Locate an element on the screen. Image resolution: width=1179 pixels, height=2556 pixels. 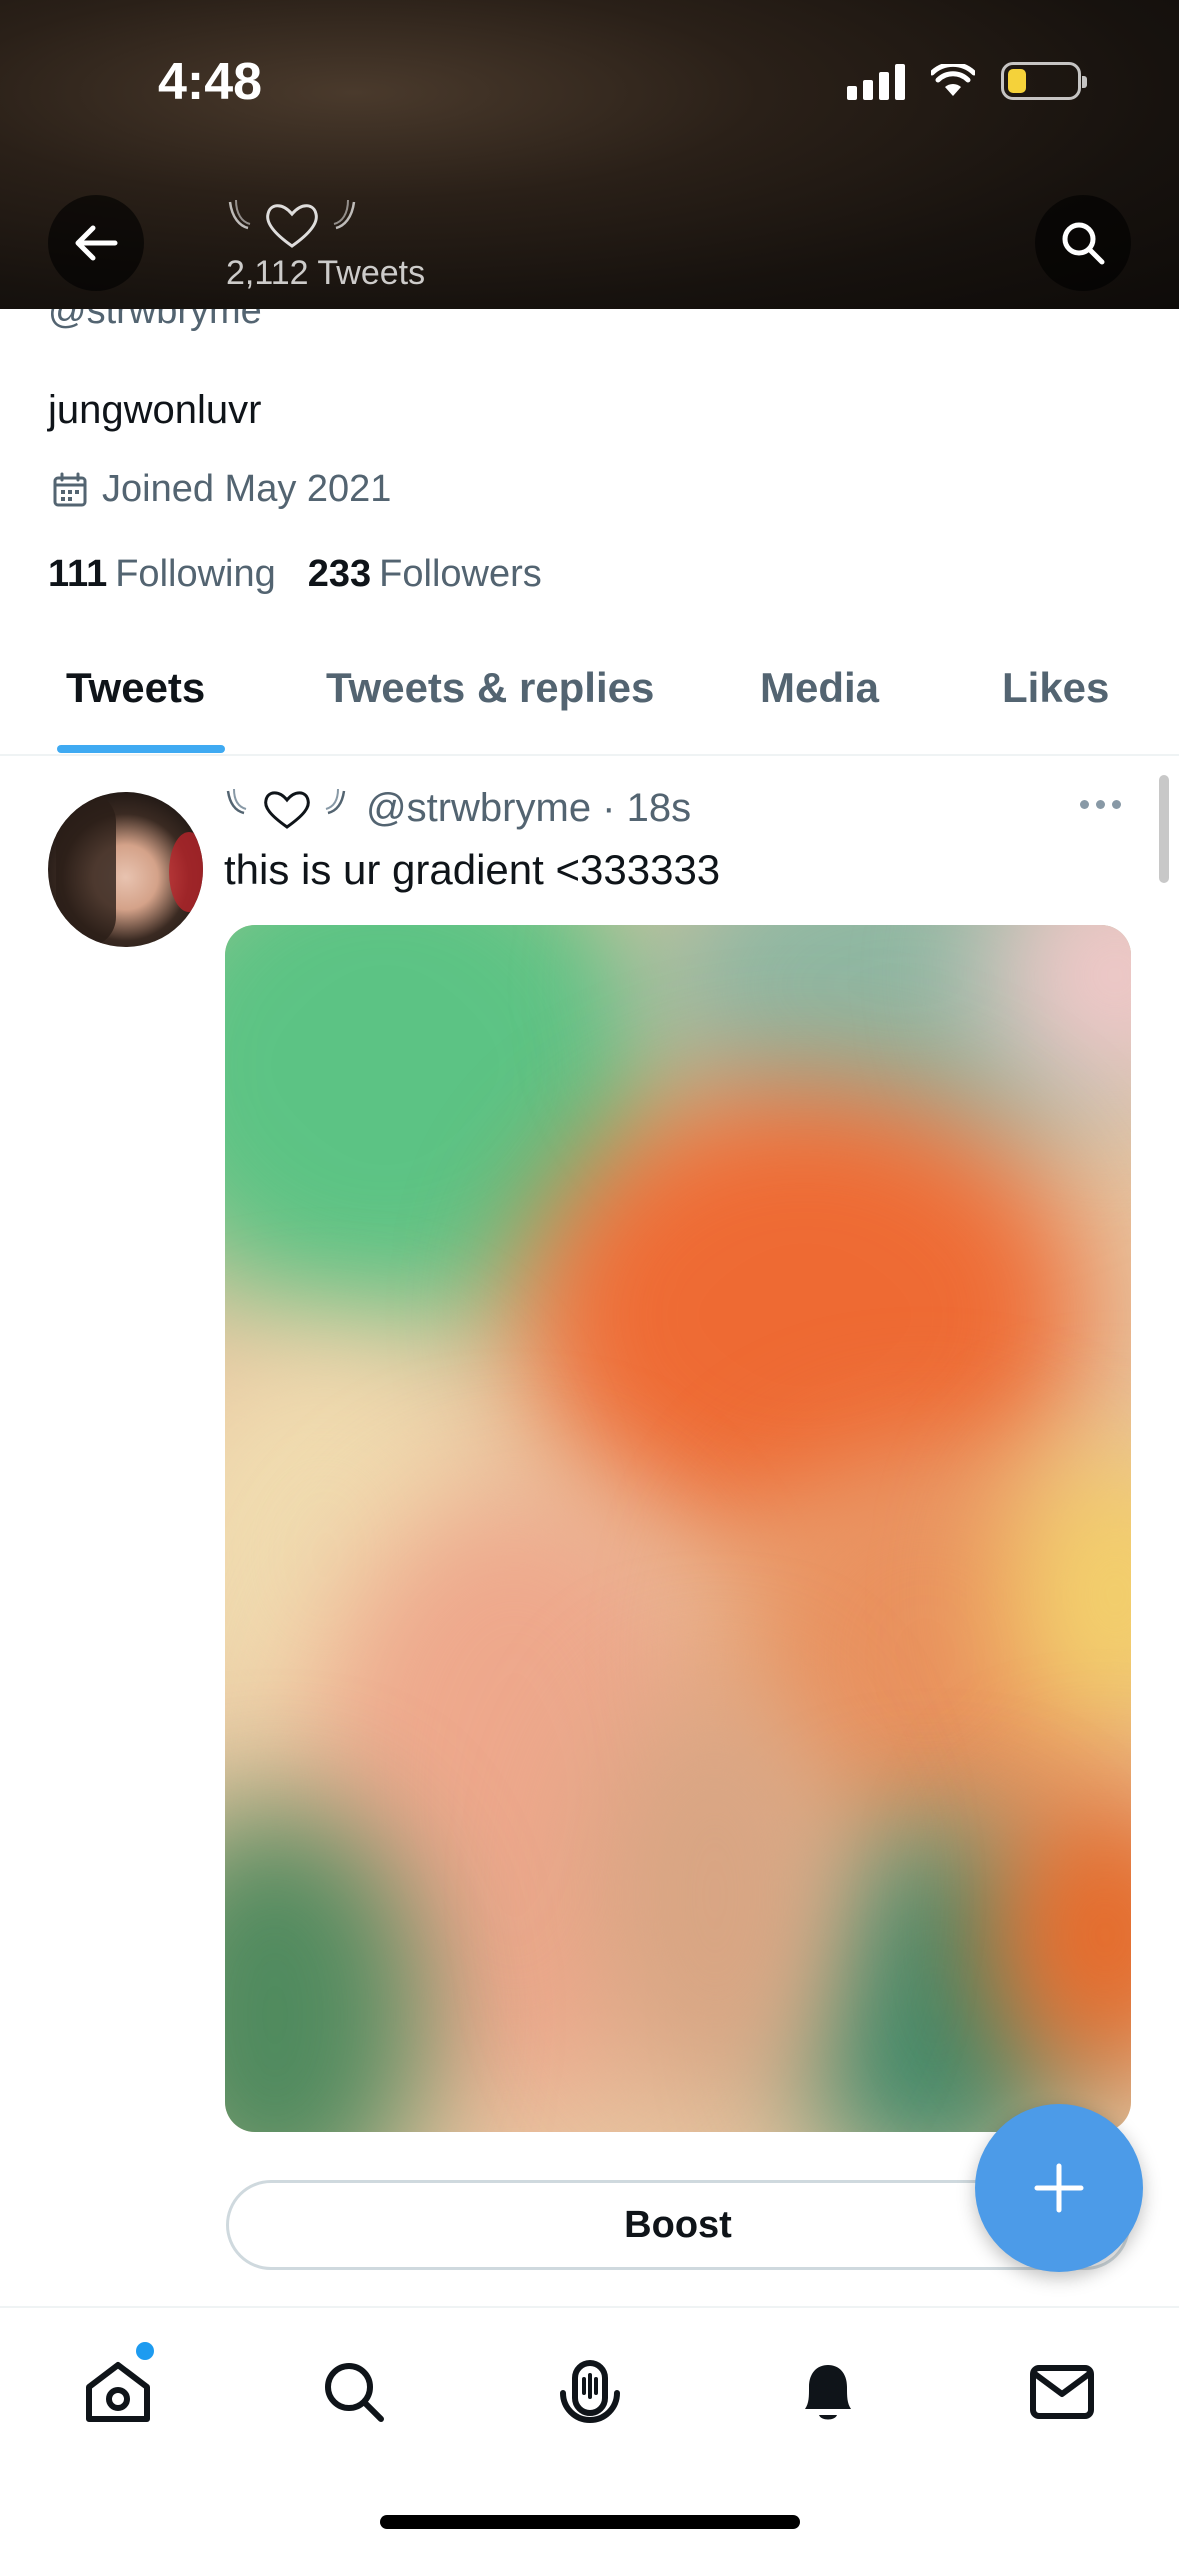
tab-tweets-replies: Tweets & replies is located at coordinates (490, 688).